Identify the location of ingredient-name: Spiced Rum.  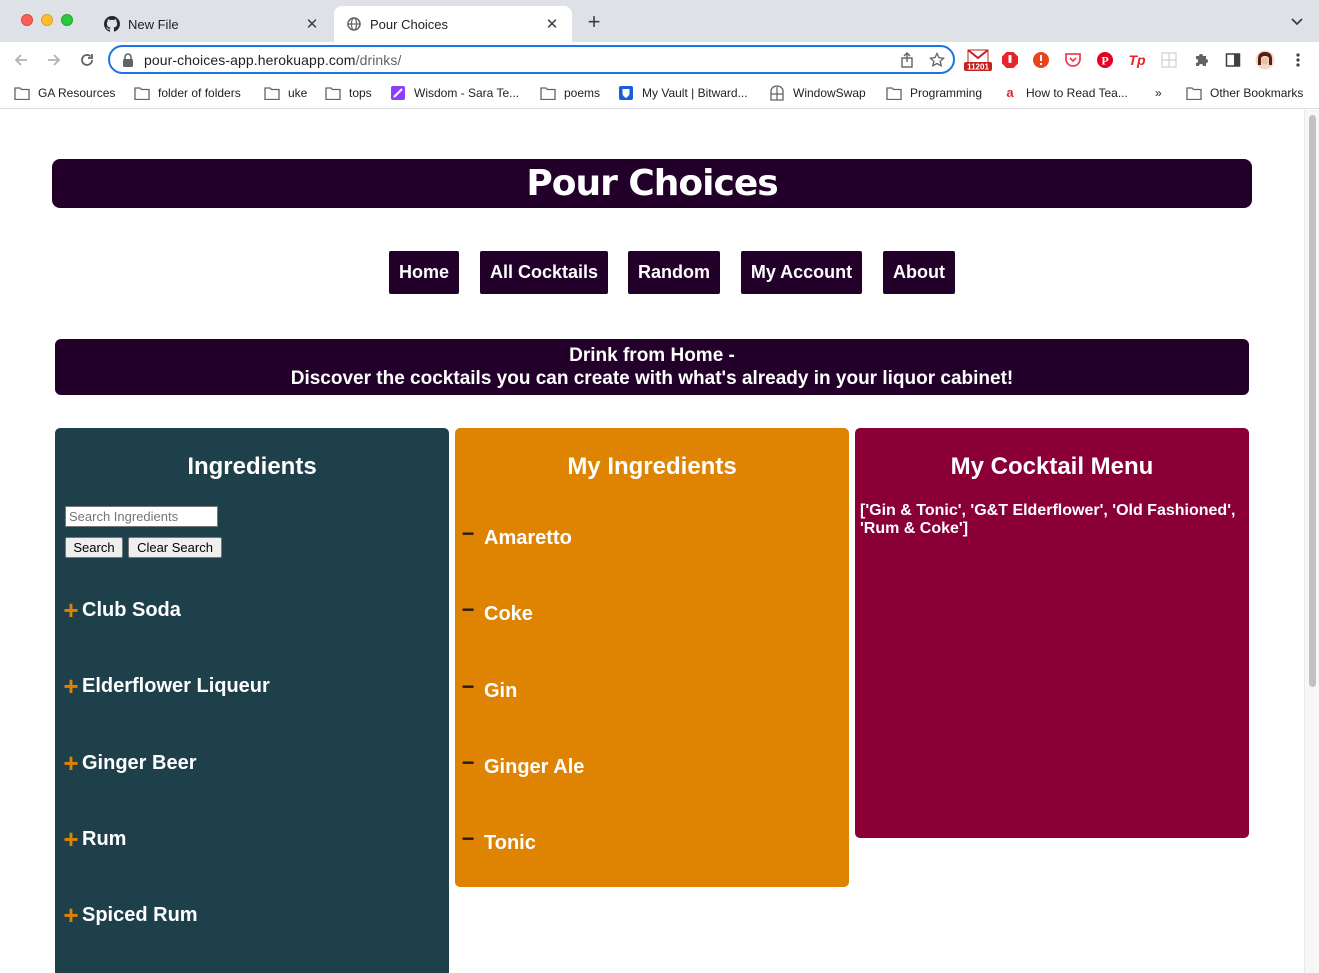
(140, 914).